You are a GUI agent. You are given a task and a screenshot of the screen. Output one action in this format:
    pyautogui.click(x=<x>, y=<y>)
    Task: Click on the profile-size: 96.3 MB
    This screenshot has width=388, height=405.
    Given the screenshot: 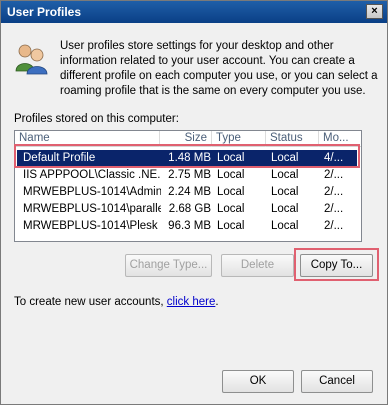 What is the action you would take?
    pyautogui.click(x=189, y=226)
    